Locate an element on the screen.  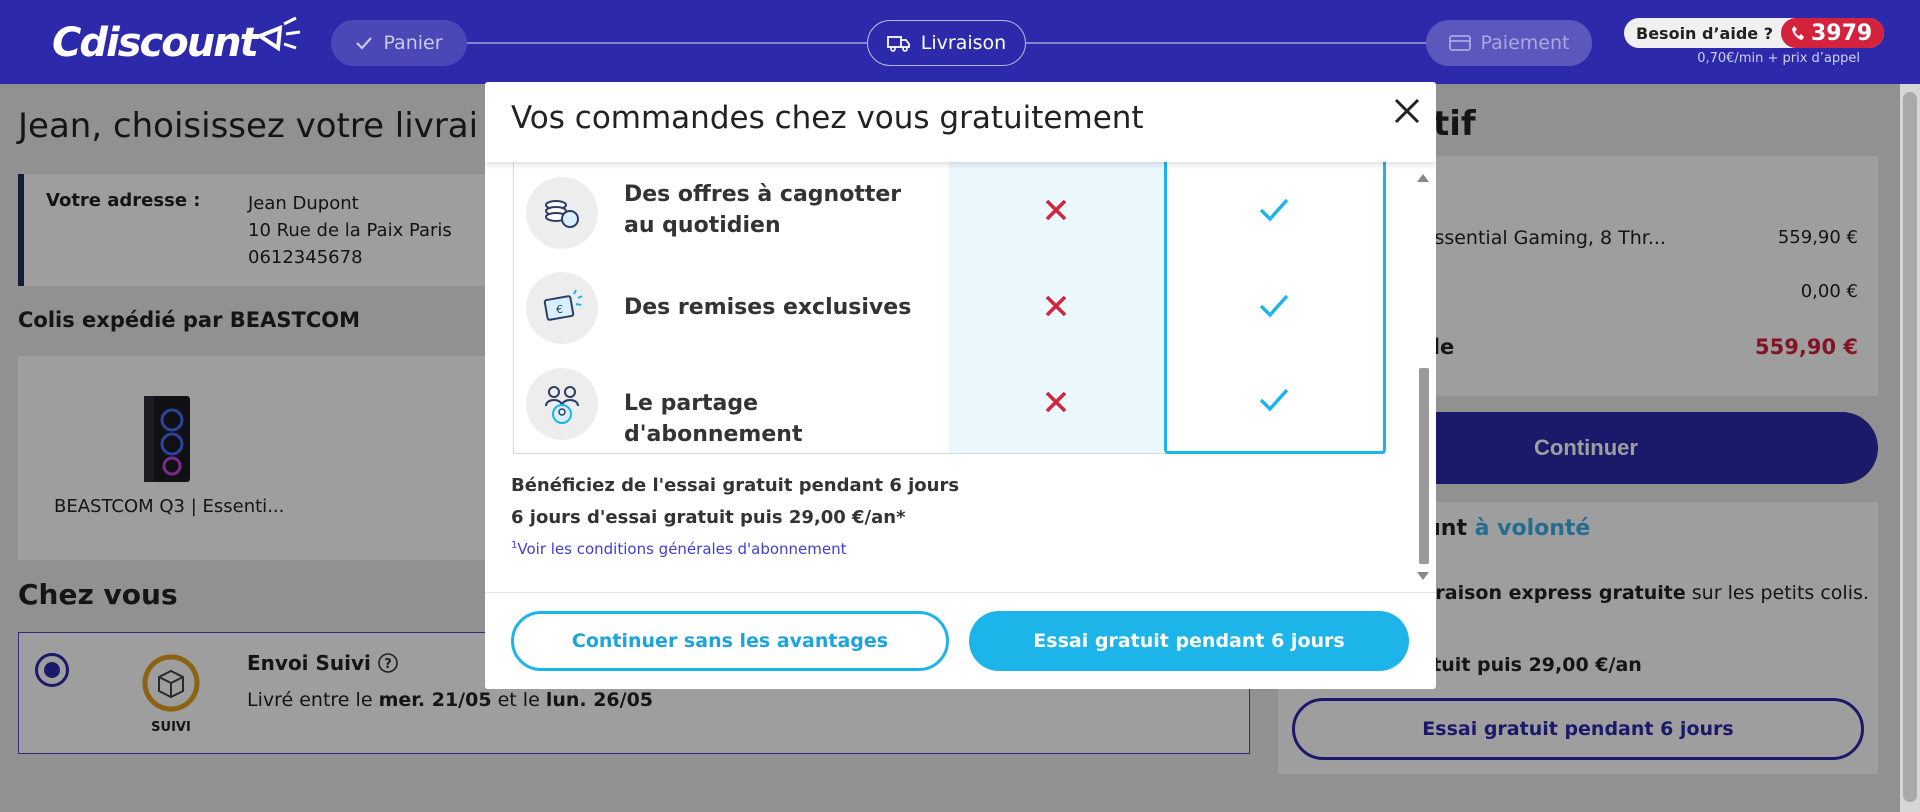
step-livraison: Livraison is located at coordinates (946, 43).